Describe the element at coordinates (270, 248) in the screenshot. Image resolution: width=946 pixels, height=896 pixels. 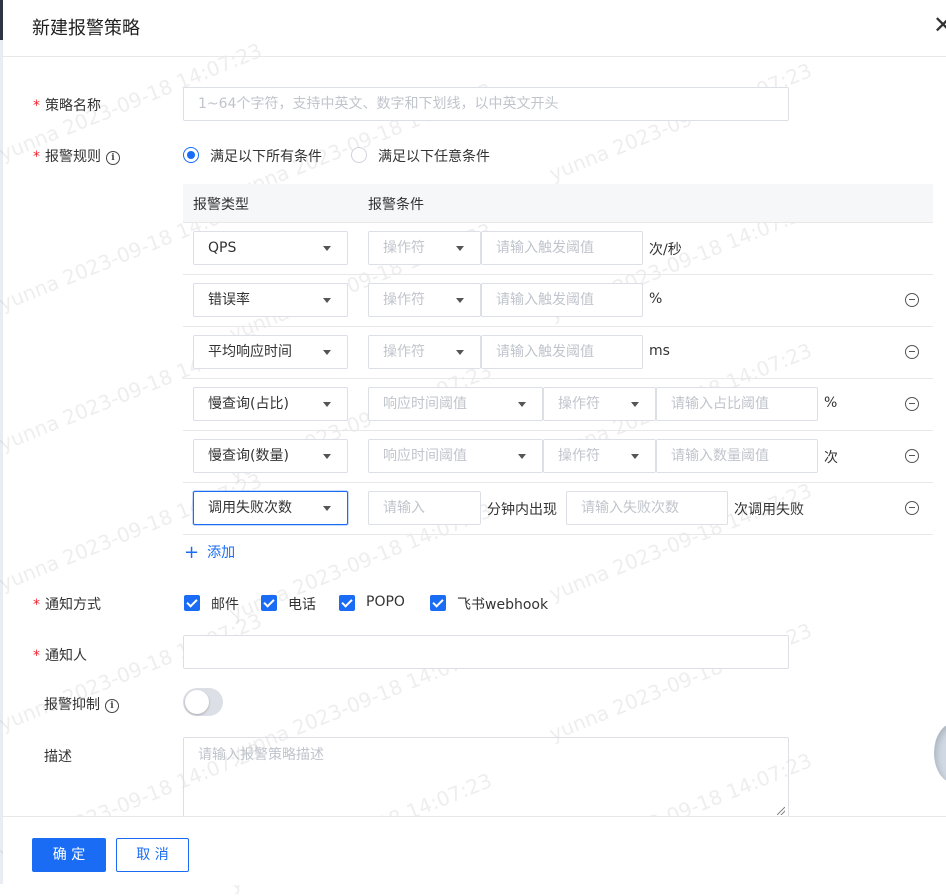
I see `alert-type-select: QPS` at that location.